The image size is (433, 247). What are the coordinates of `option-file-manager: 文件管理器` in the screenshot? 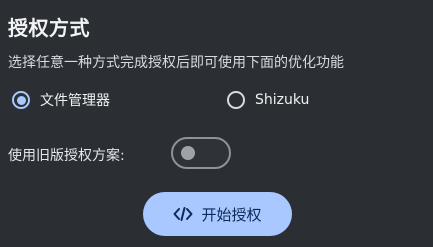 It's located at (61, 100).